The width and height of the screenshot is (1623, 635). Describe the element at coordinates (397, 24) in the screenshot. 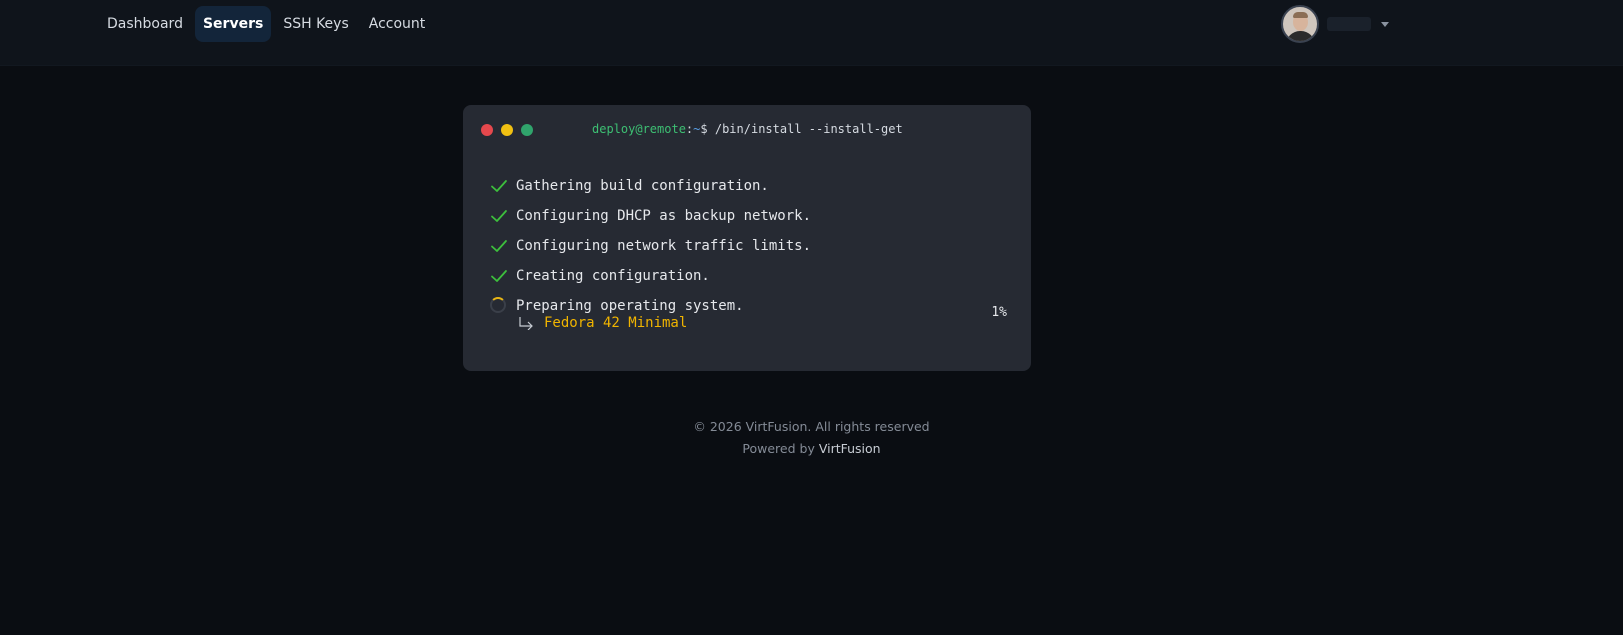

I see `nav-link-account: Account` at that location.